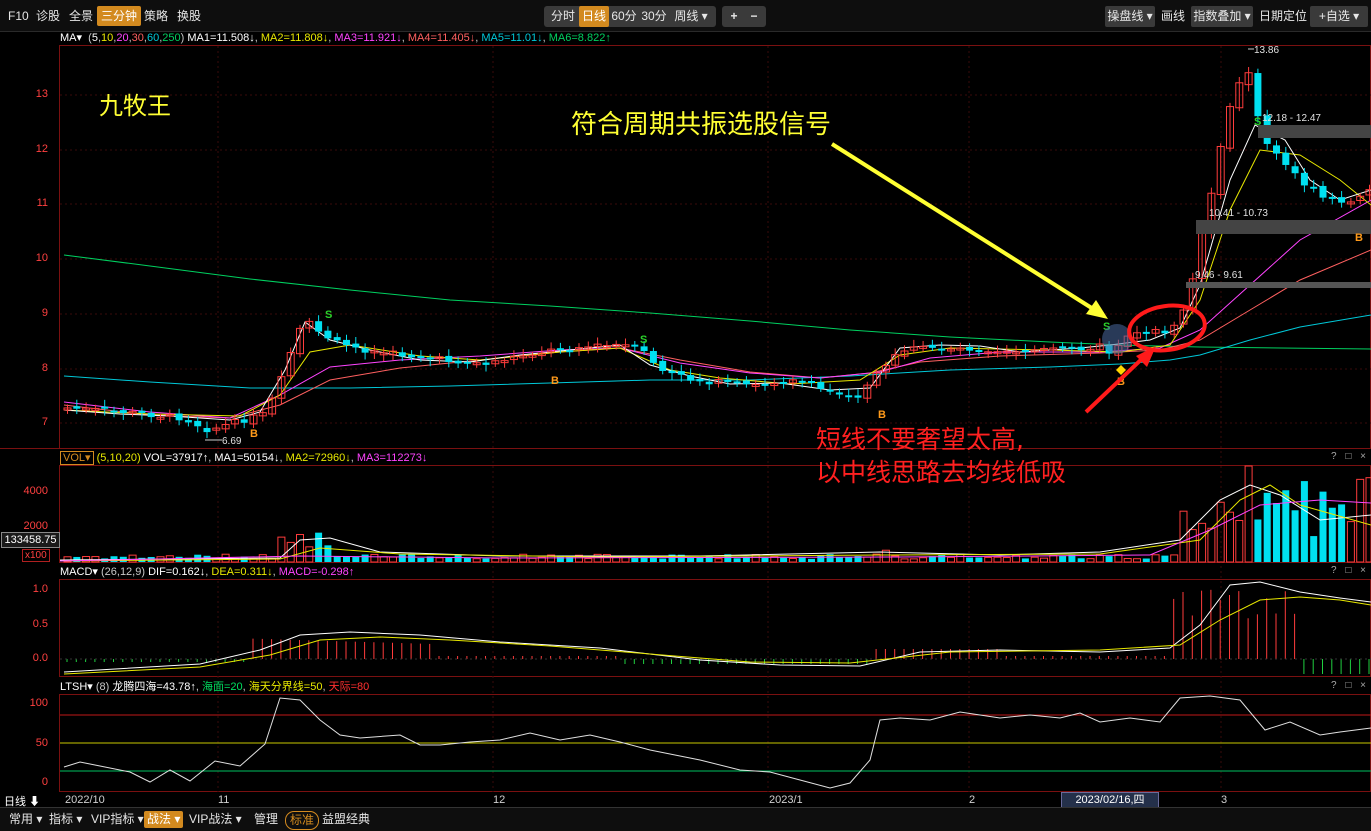 Image resolution: width=1371 pixels, height=831 pixels. I want to click on vol-panel-controls: ? □ ×, so click(1350, 456).